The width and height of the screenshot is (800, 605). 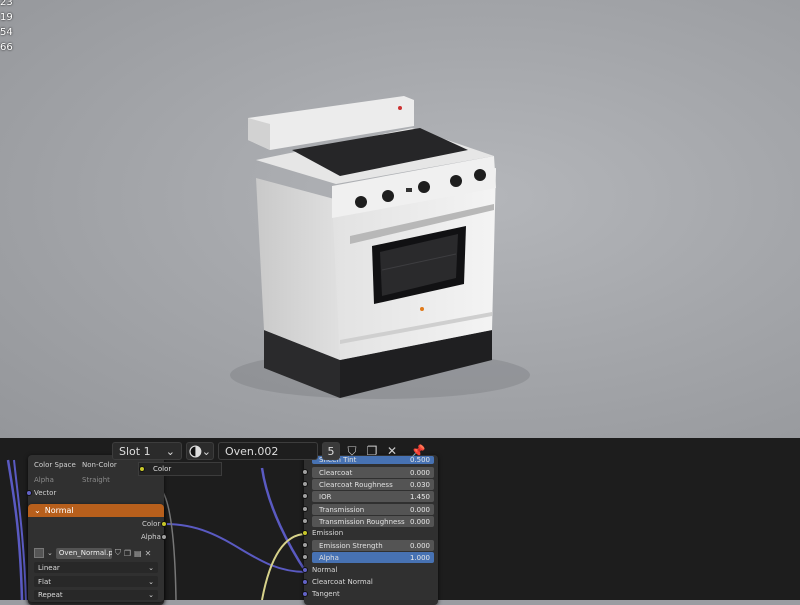 I want to click on ior-socket, so click(x=305, y=496).